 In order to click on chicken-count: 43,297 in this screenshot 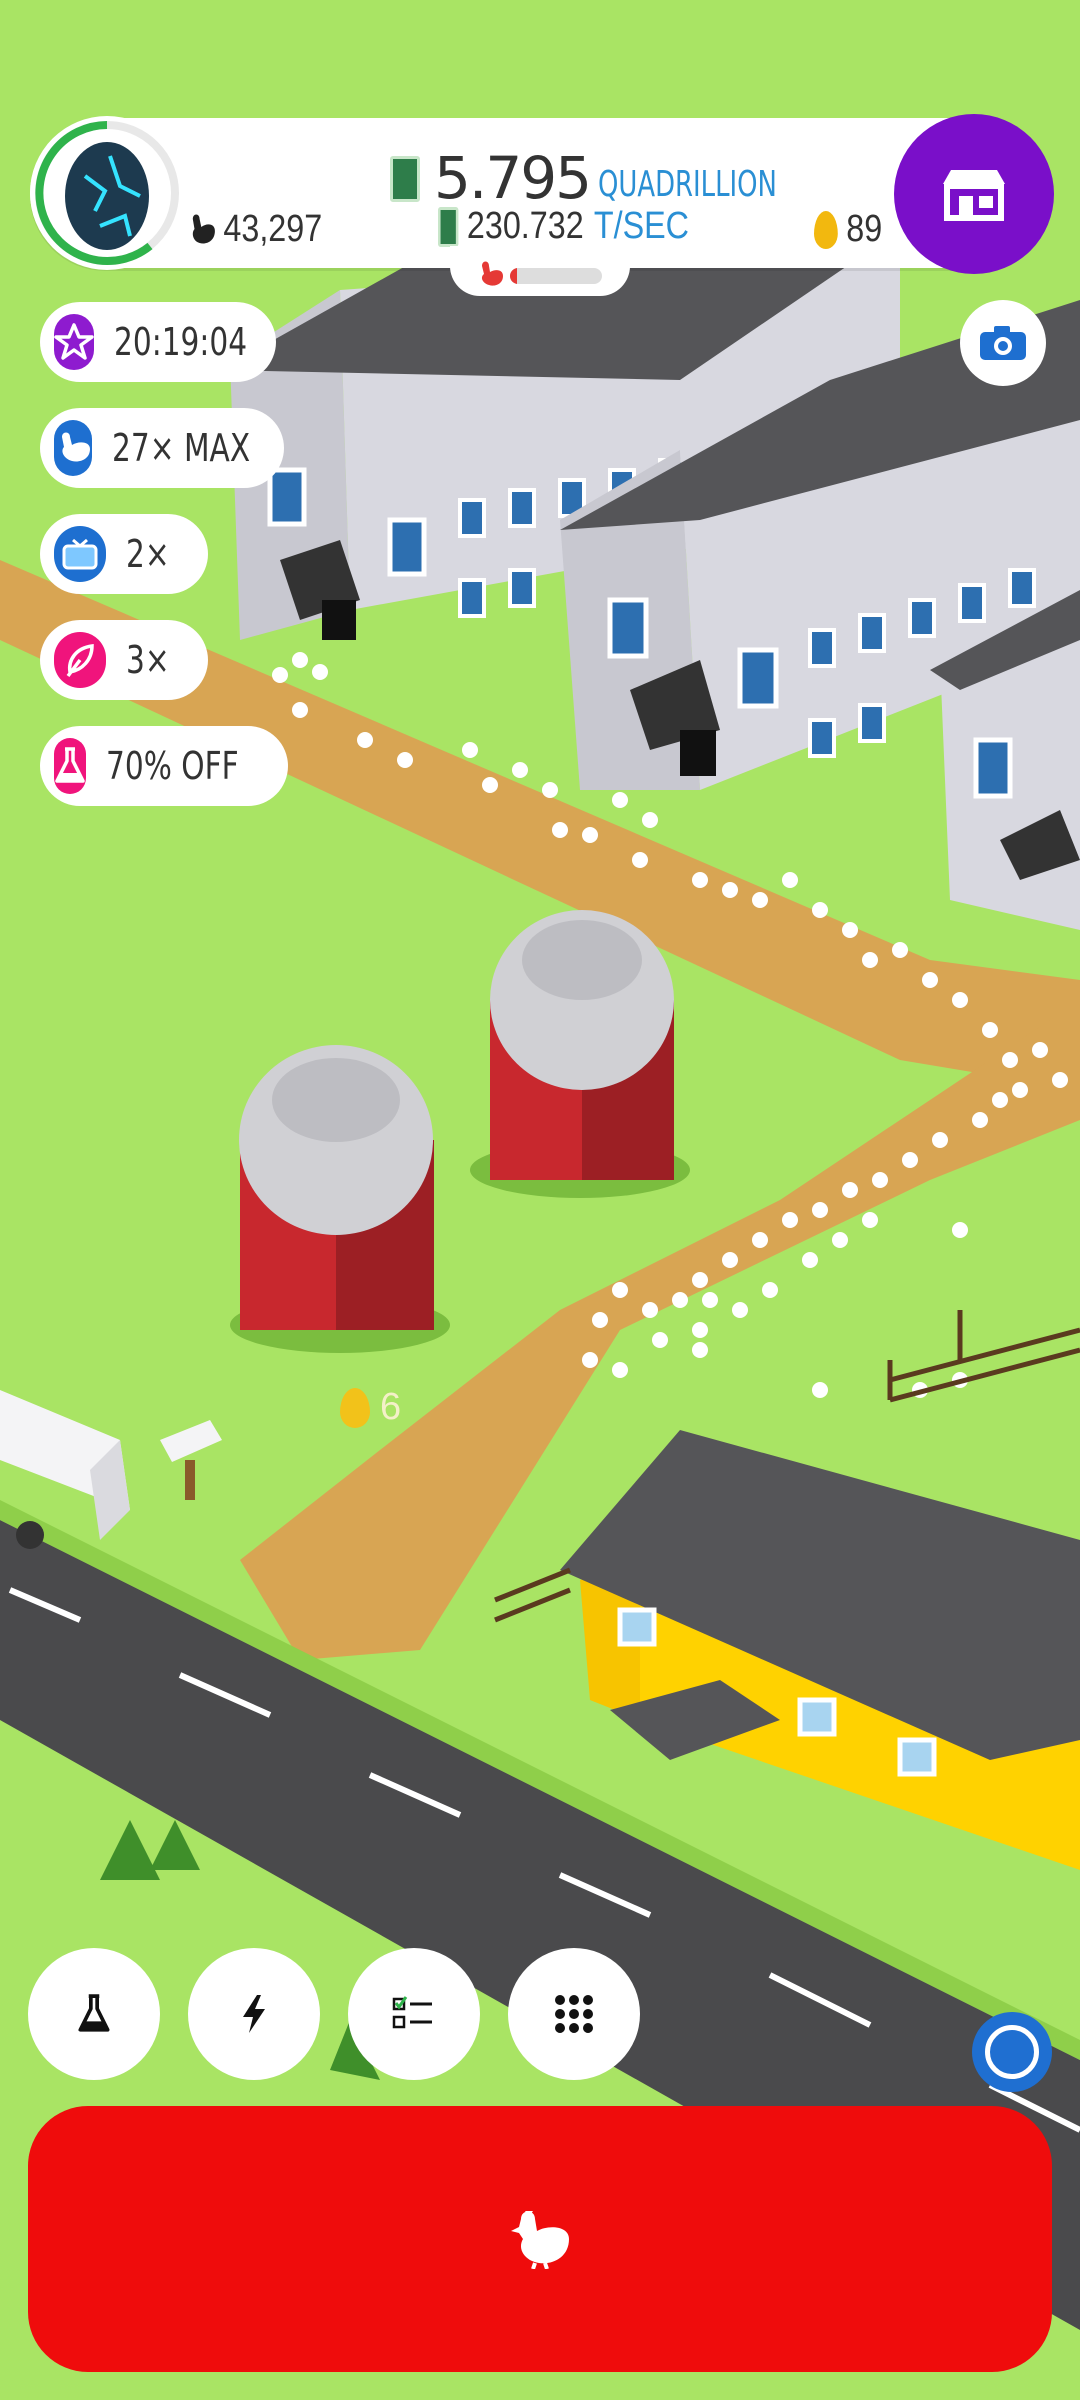, I will do `click(254, 229)`.